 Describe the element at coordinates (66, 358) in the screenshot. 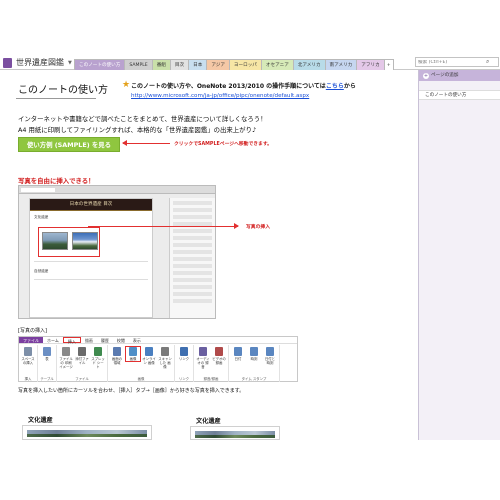

I see `ribbon-button: ファイルの 印刷イメージ` at that location.